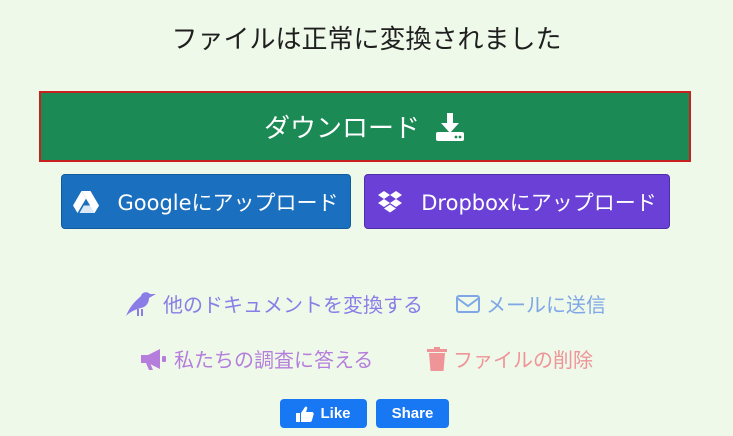  What do you see at coordinates (228, 202) in the screenshot?
I see `google-upload-label: Googleにアップロード` at bounding box center [228, 202].